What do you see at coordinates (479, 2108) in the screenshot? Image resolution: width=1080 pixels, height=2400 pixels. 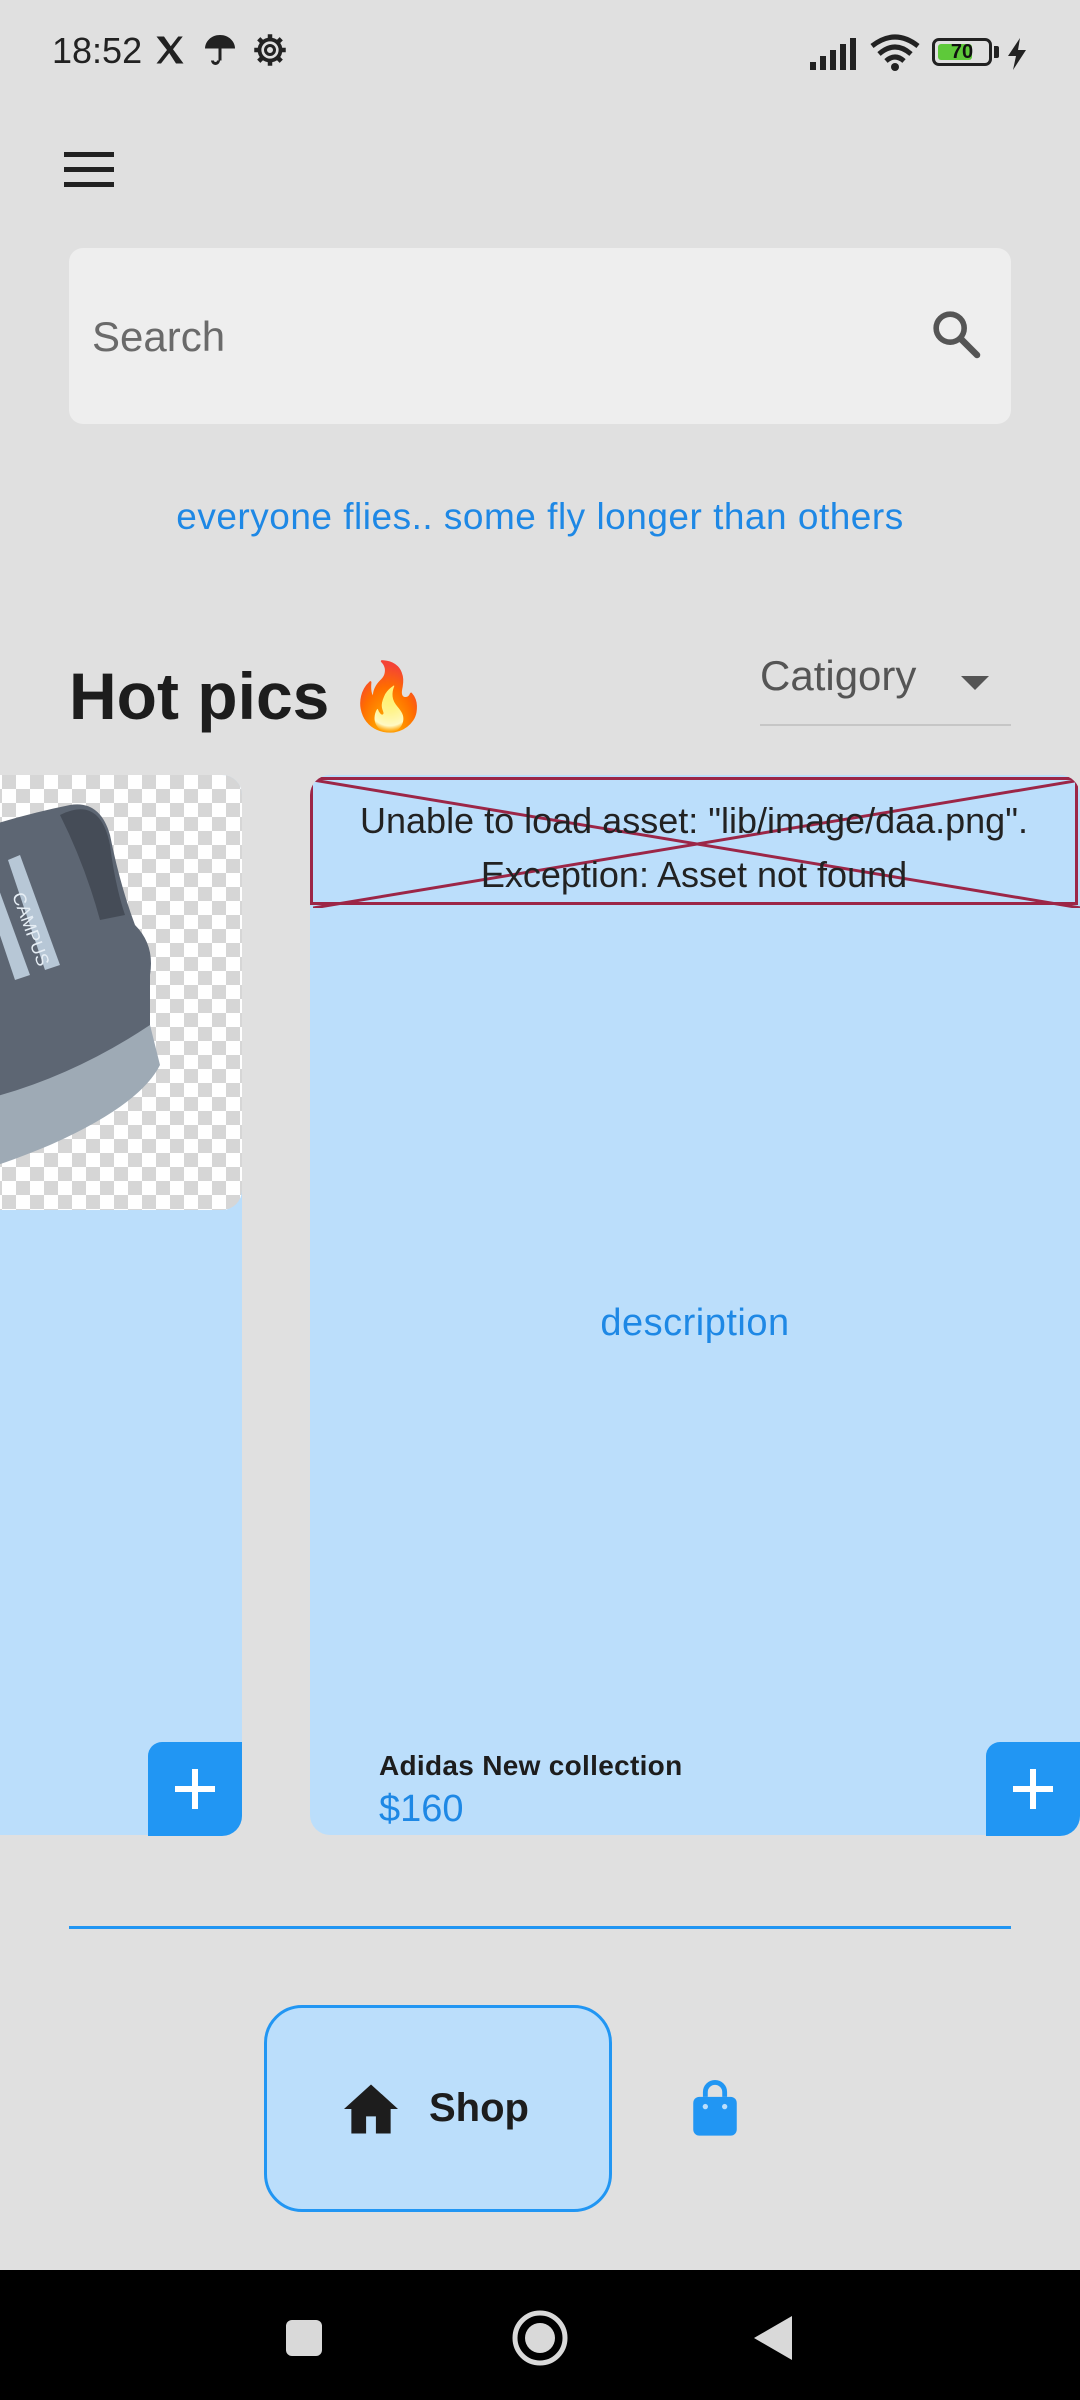 I see `nav-item-label: Shop` at bounding box center [479, 2108].